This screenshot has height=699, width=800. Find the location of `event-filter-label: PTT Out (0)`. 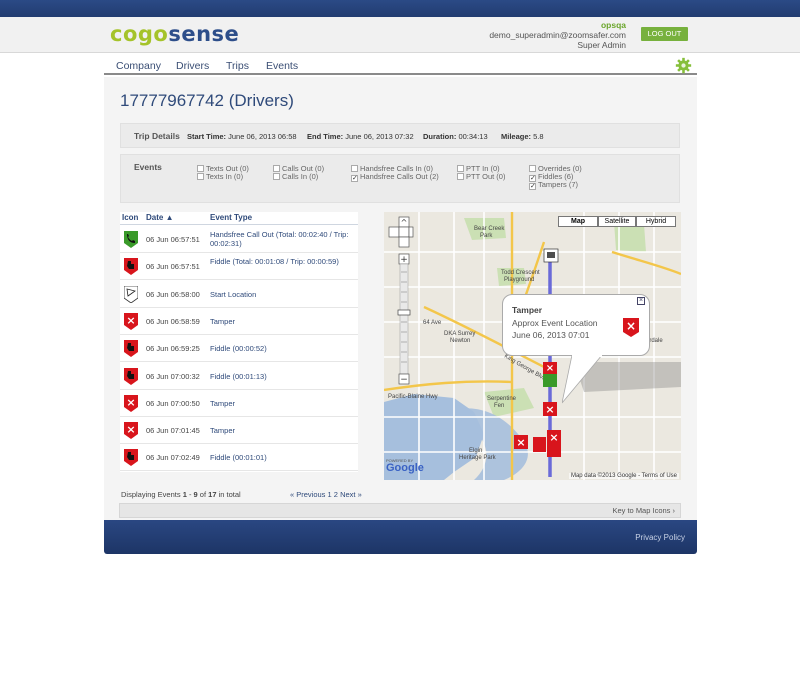

event-filter-label: PTT Out (0) is located at coordinates (486, 176).